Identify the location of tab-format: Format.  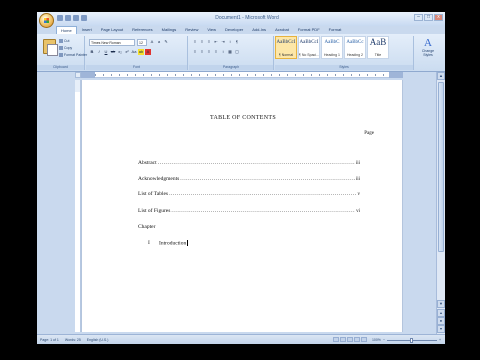
(335, 30).